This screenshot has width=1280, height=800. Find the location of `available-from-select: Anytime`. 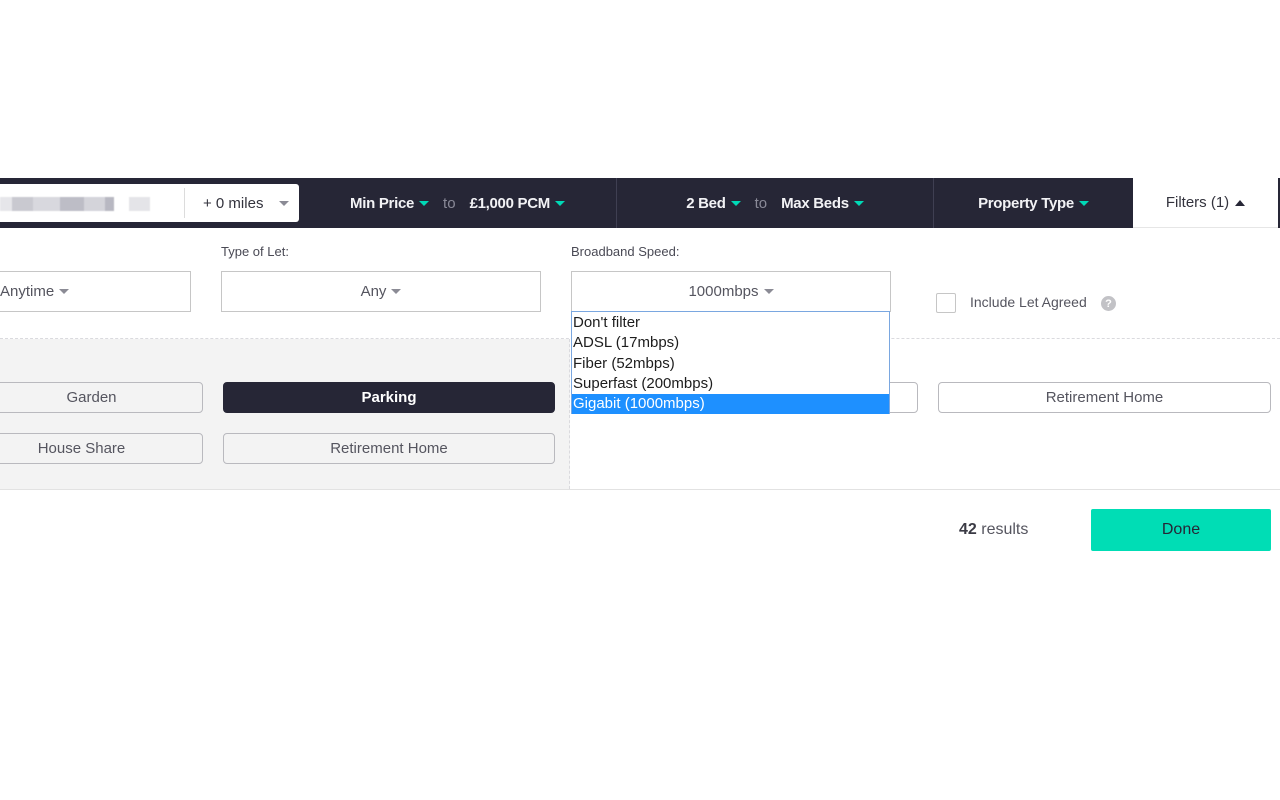

available-from-select: Anytime is located at coordinates (95, 291).